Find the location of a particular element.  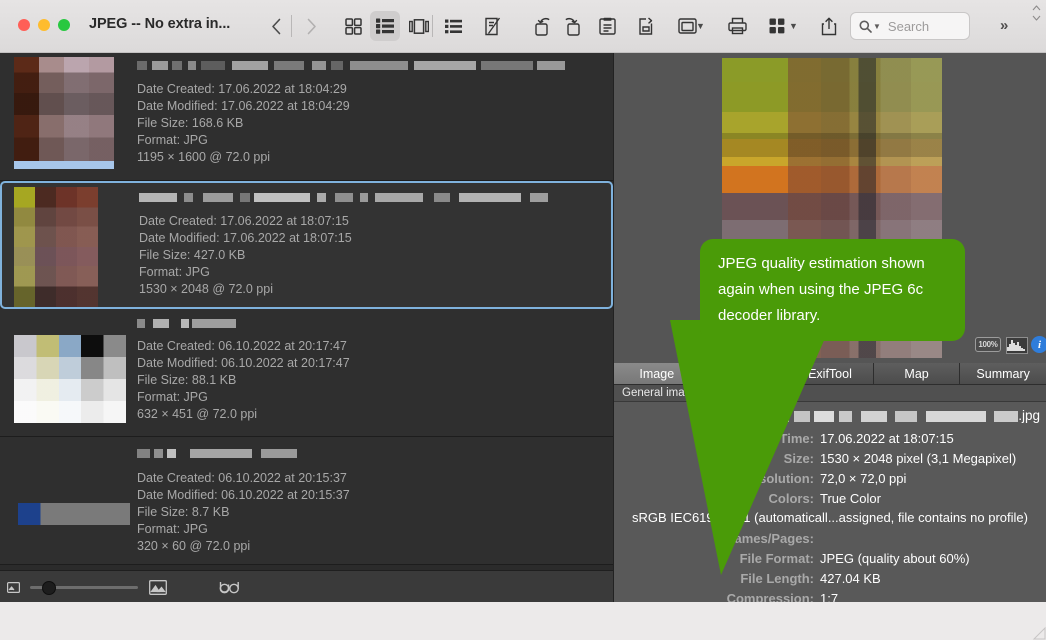

glasses-glyph-icon is located at coordinates (229, 587).